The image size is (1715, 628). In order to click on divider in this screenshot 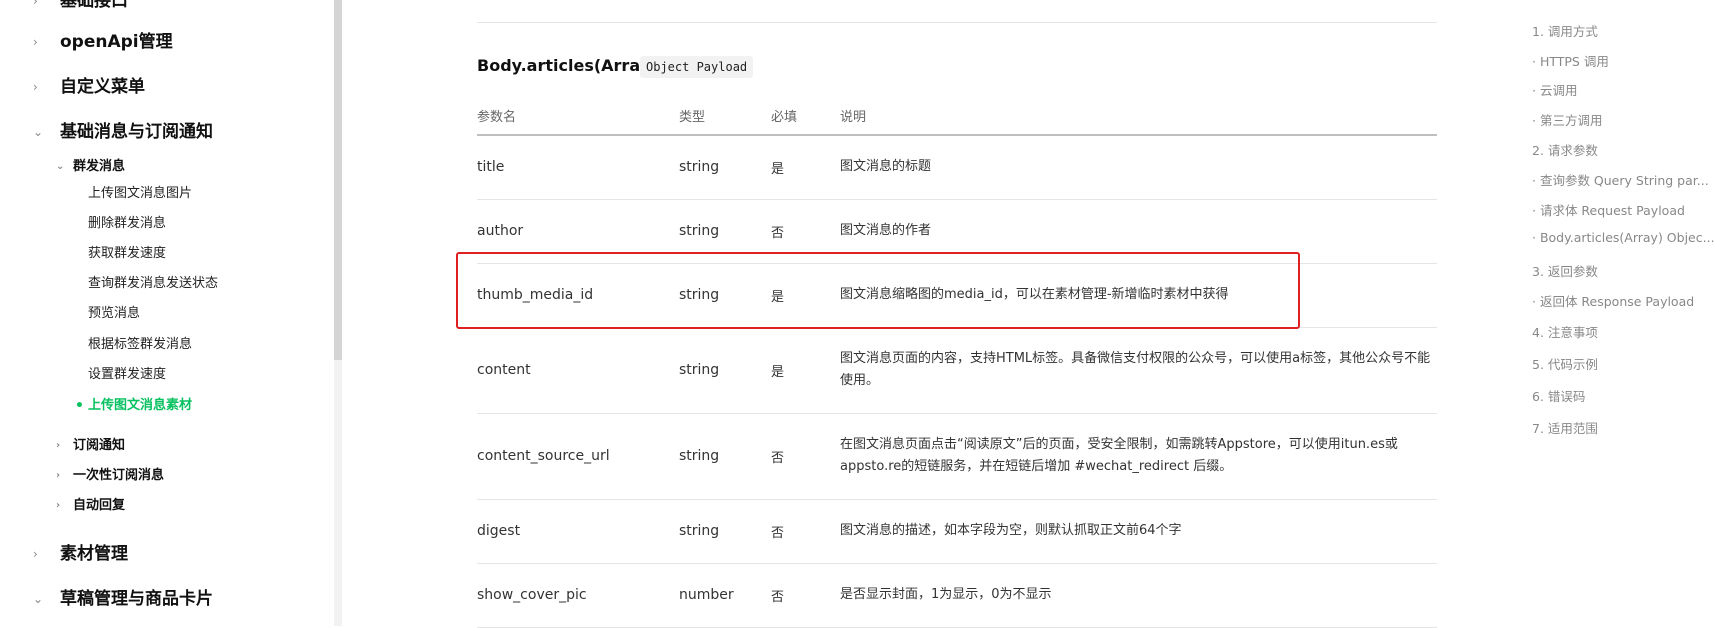, I will do `click(957, 22)`.